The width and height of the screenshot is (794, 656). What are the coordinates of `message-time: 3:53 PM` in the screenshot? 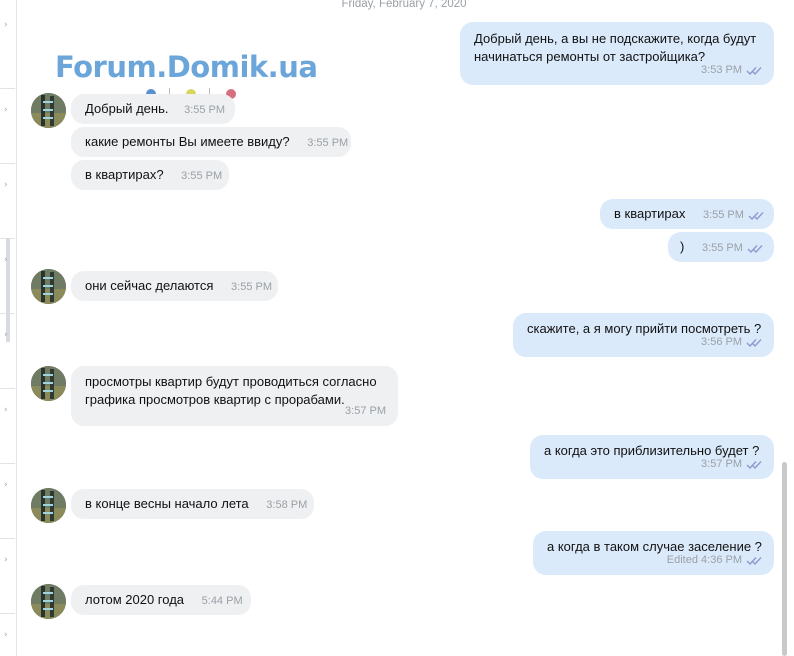 It's located at (721, 70).